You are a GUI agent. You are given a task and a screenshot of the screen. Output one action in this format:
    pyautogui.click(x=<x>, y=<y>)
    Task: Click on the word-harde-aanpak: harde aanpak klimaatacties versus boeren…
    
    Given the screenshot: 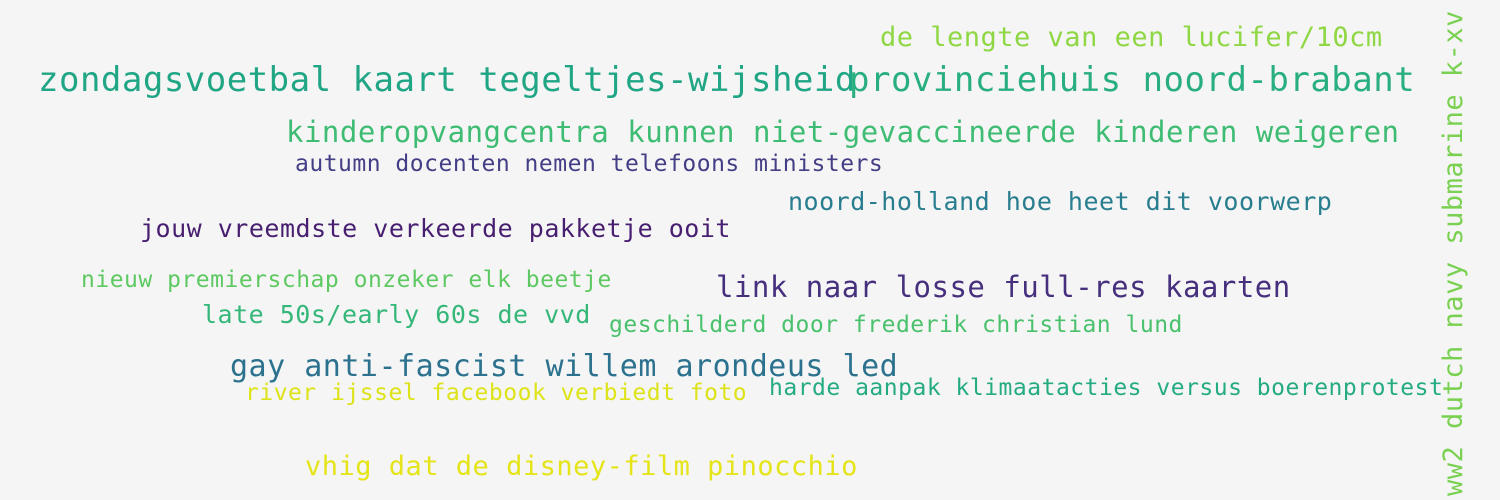 What is the action you would take?
    pyautogui.click(x=1106, y=388)
    